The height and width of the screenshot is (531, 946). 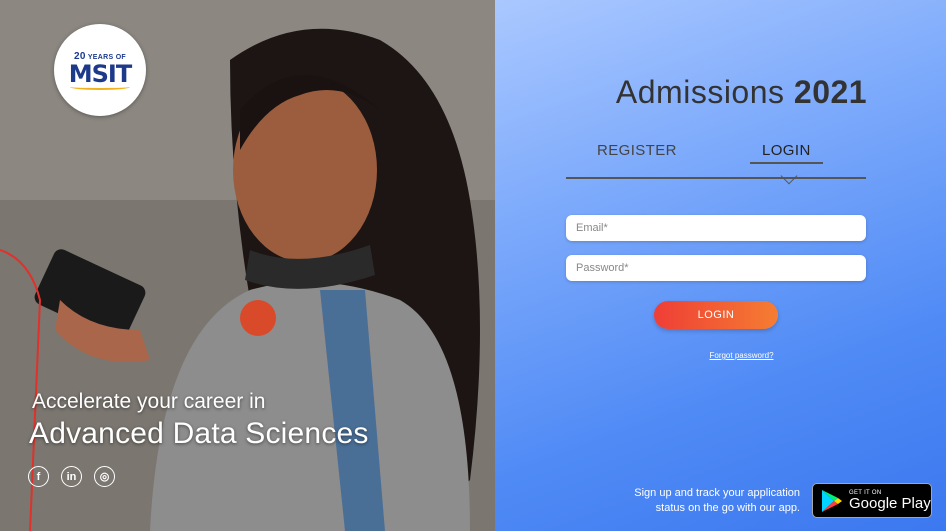 What do you see at coordinates (832, 500) in the screenshot?
I see `google-play-icon` at bounding box center [832, 500].